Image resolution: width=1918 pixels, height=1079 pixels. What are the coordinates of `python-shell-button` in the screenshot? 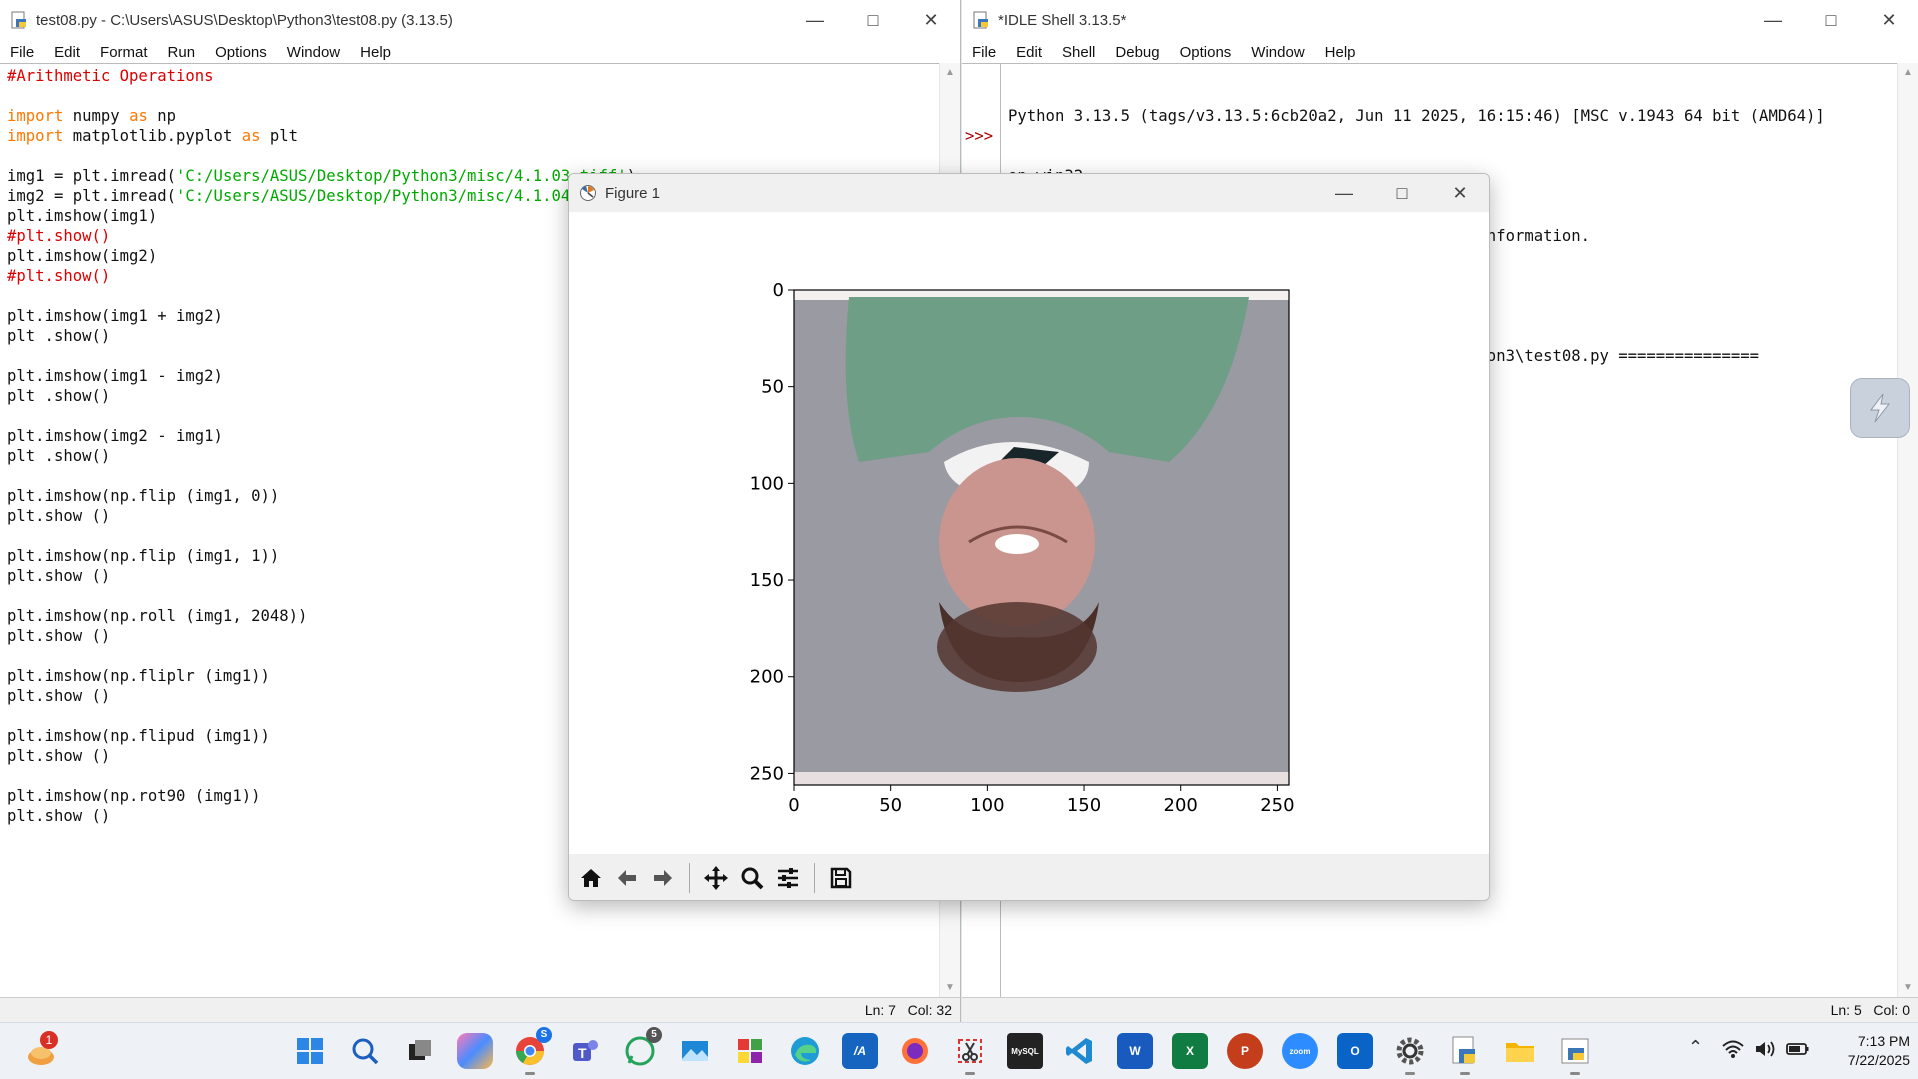 It's located at (1575, 1054).